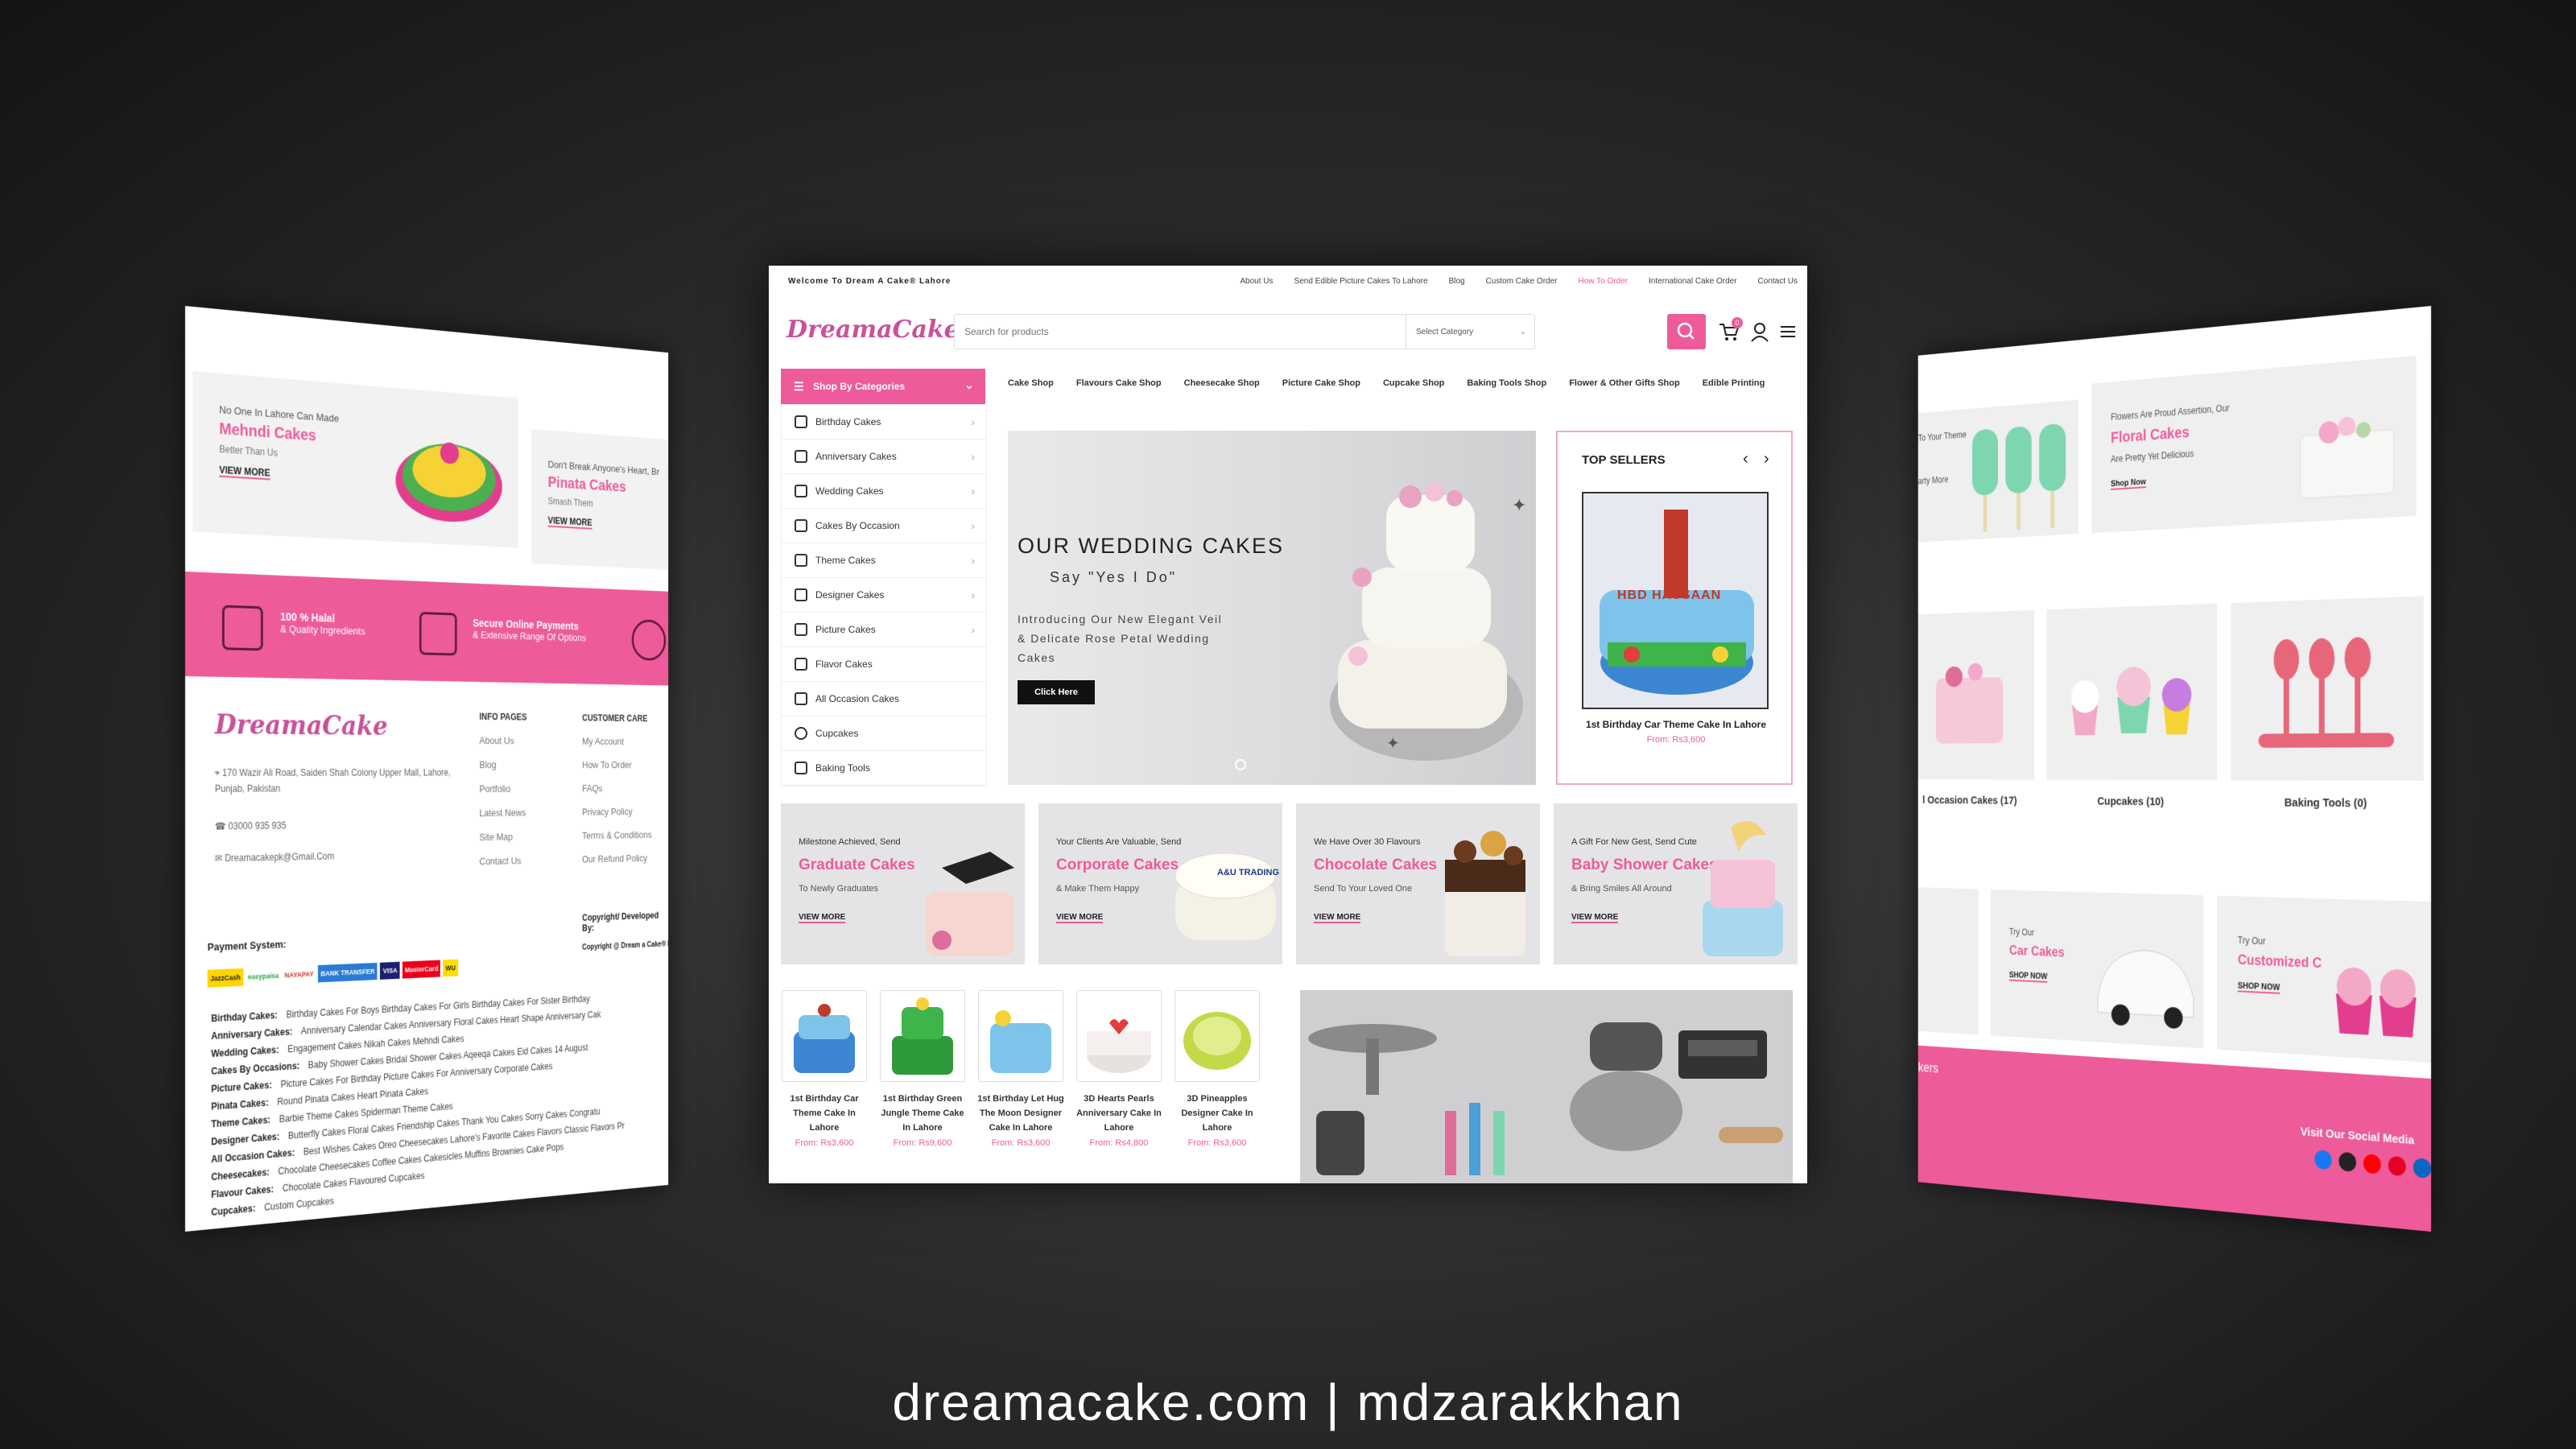 This screenshot has height=1449, width=2576. I want to click on sidebar-item-anniversary-cakes: Anniversary Cakes ›, so click(884, 457).